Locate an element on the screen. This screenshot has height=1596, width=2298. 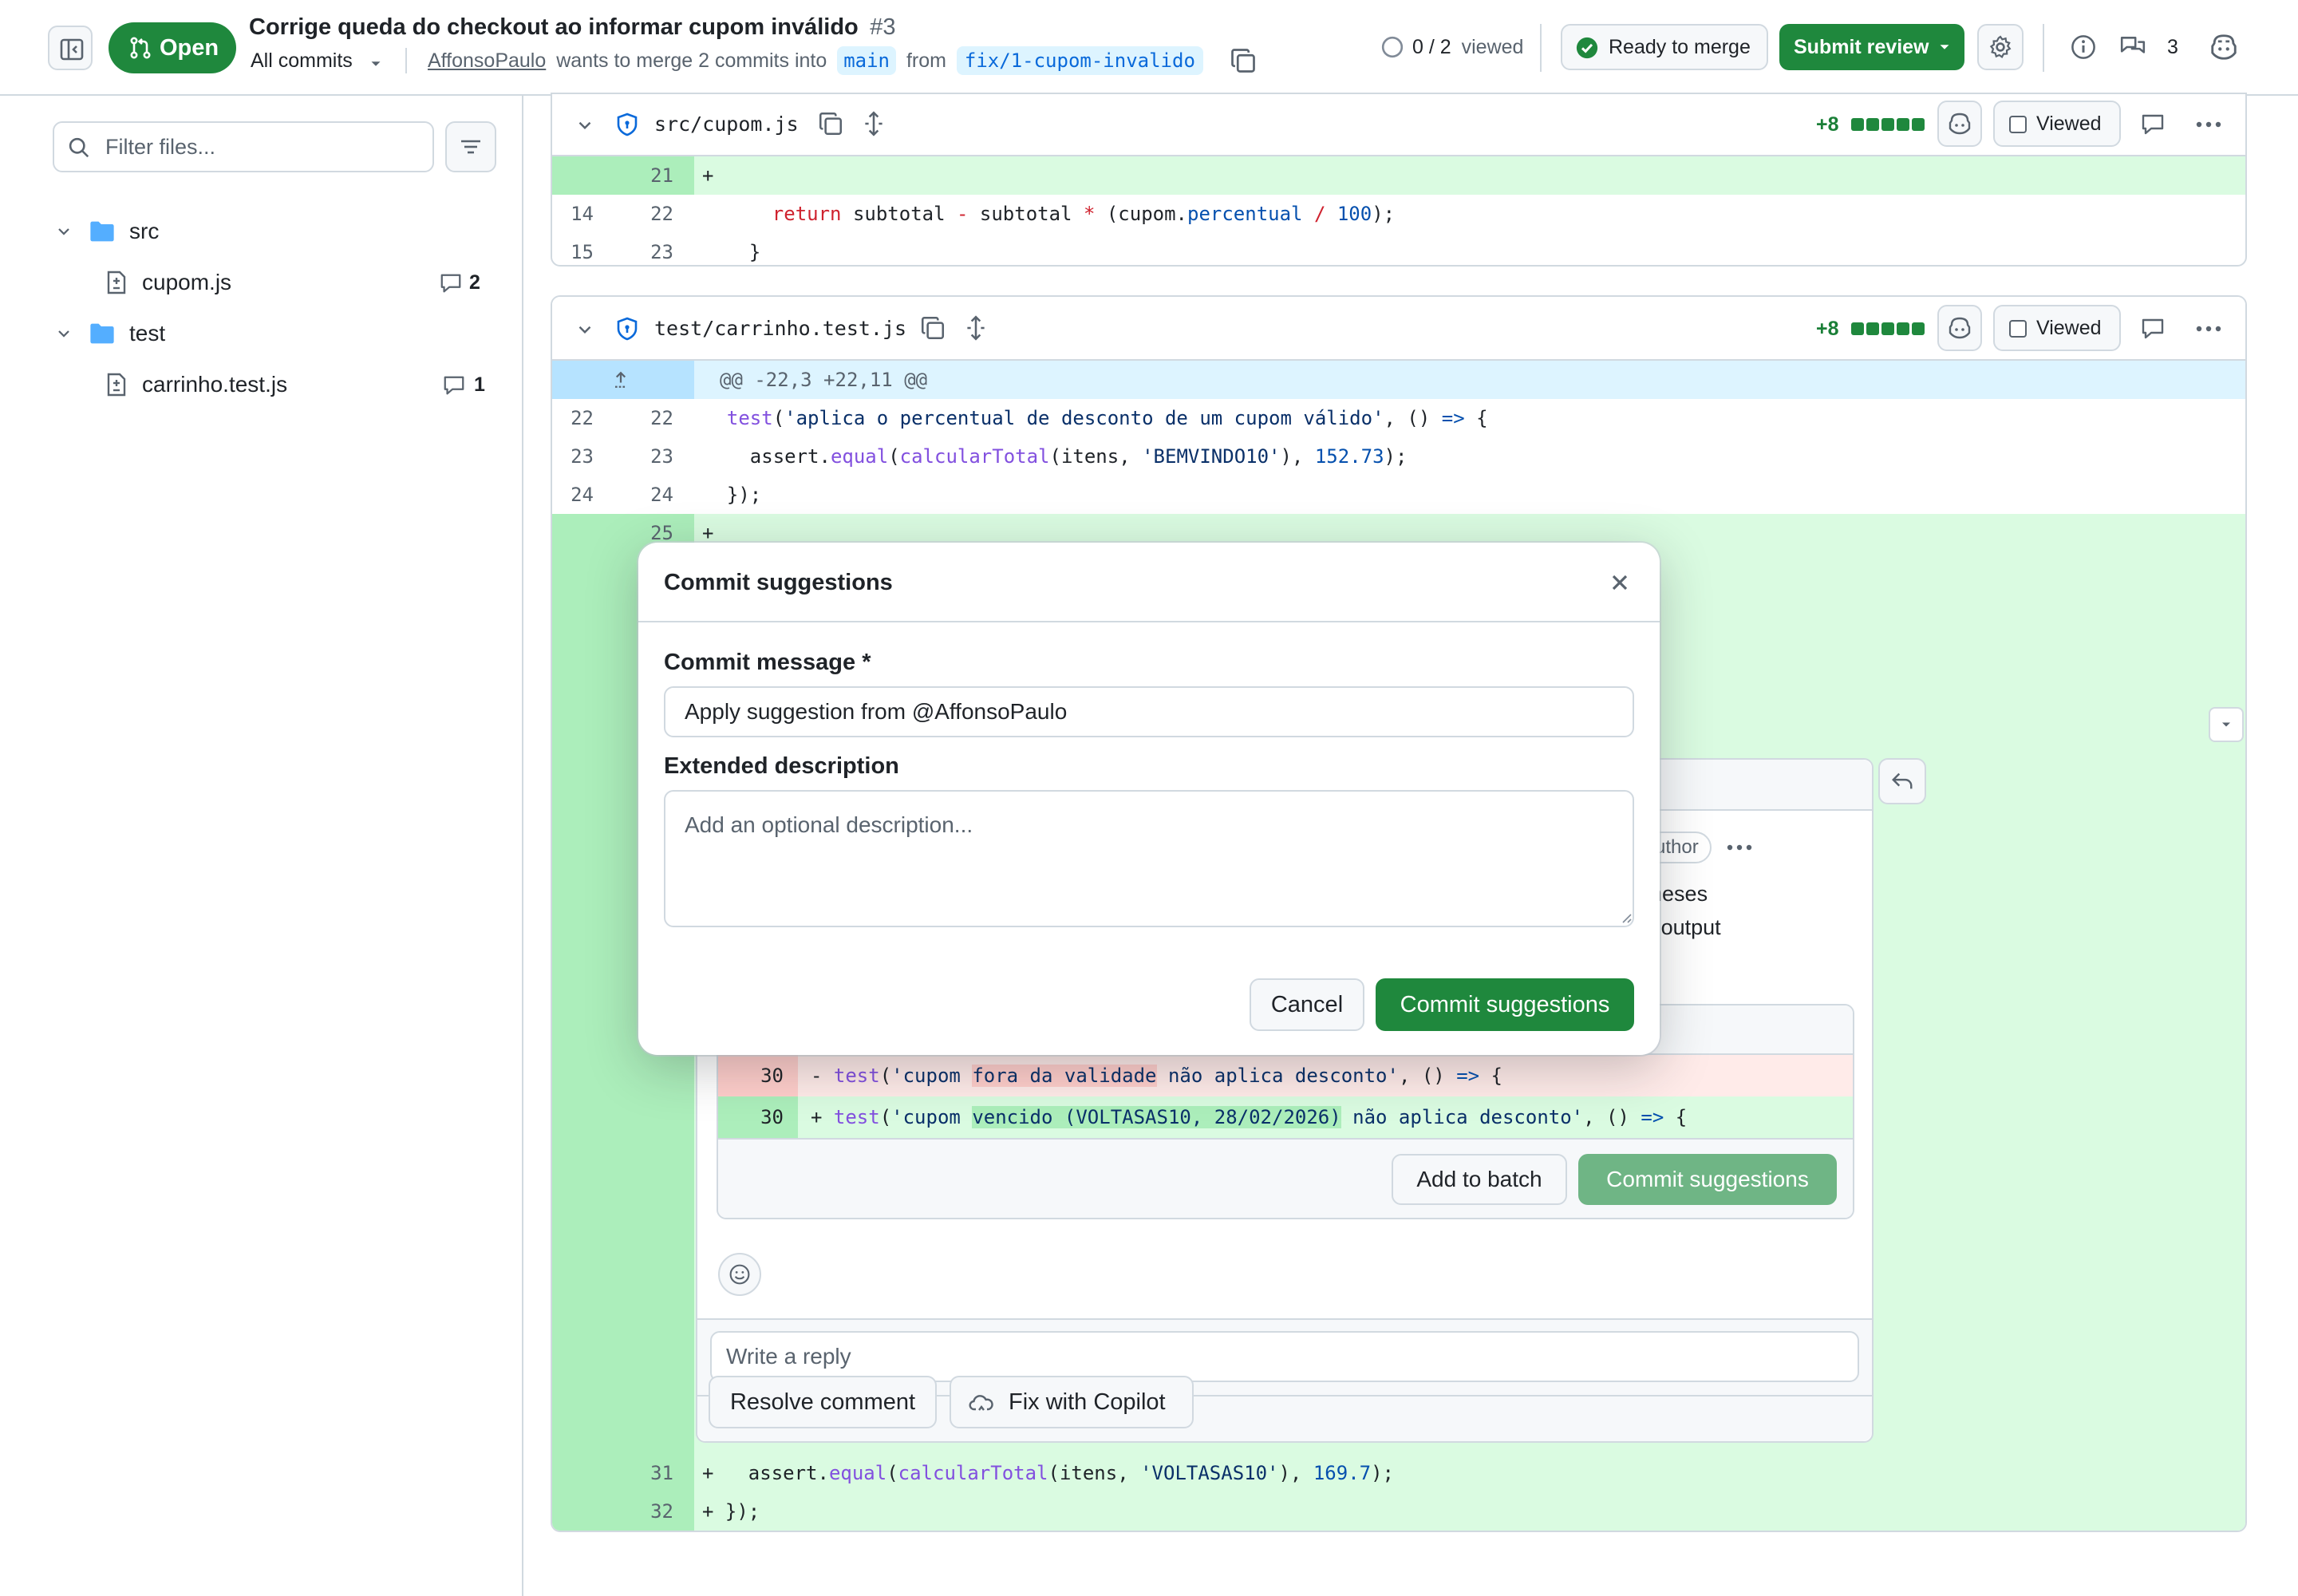
dialog-divider is located at coordinates (1149, 621).